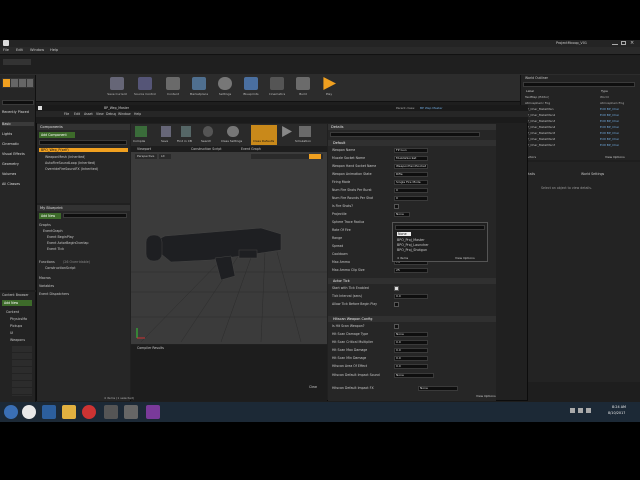 The width and height of the screenshot is (640, 480). I want to click on projectile-dropdown: None, so click(402, 214).